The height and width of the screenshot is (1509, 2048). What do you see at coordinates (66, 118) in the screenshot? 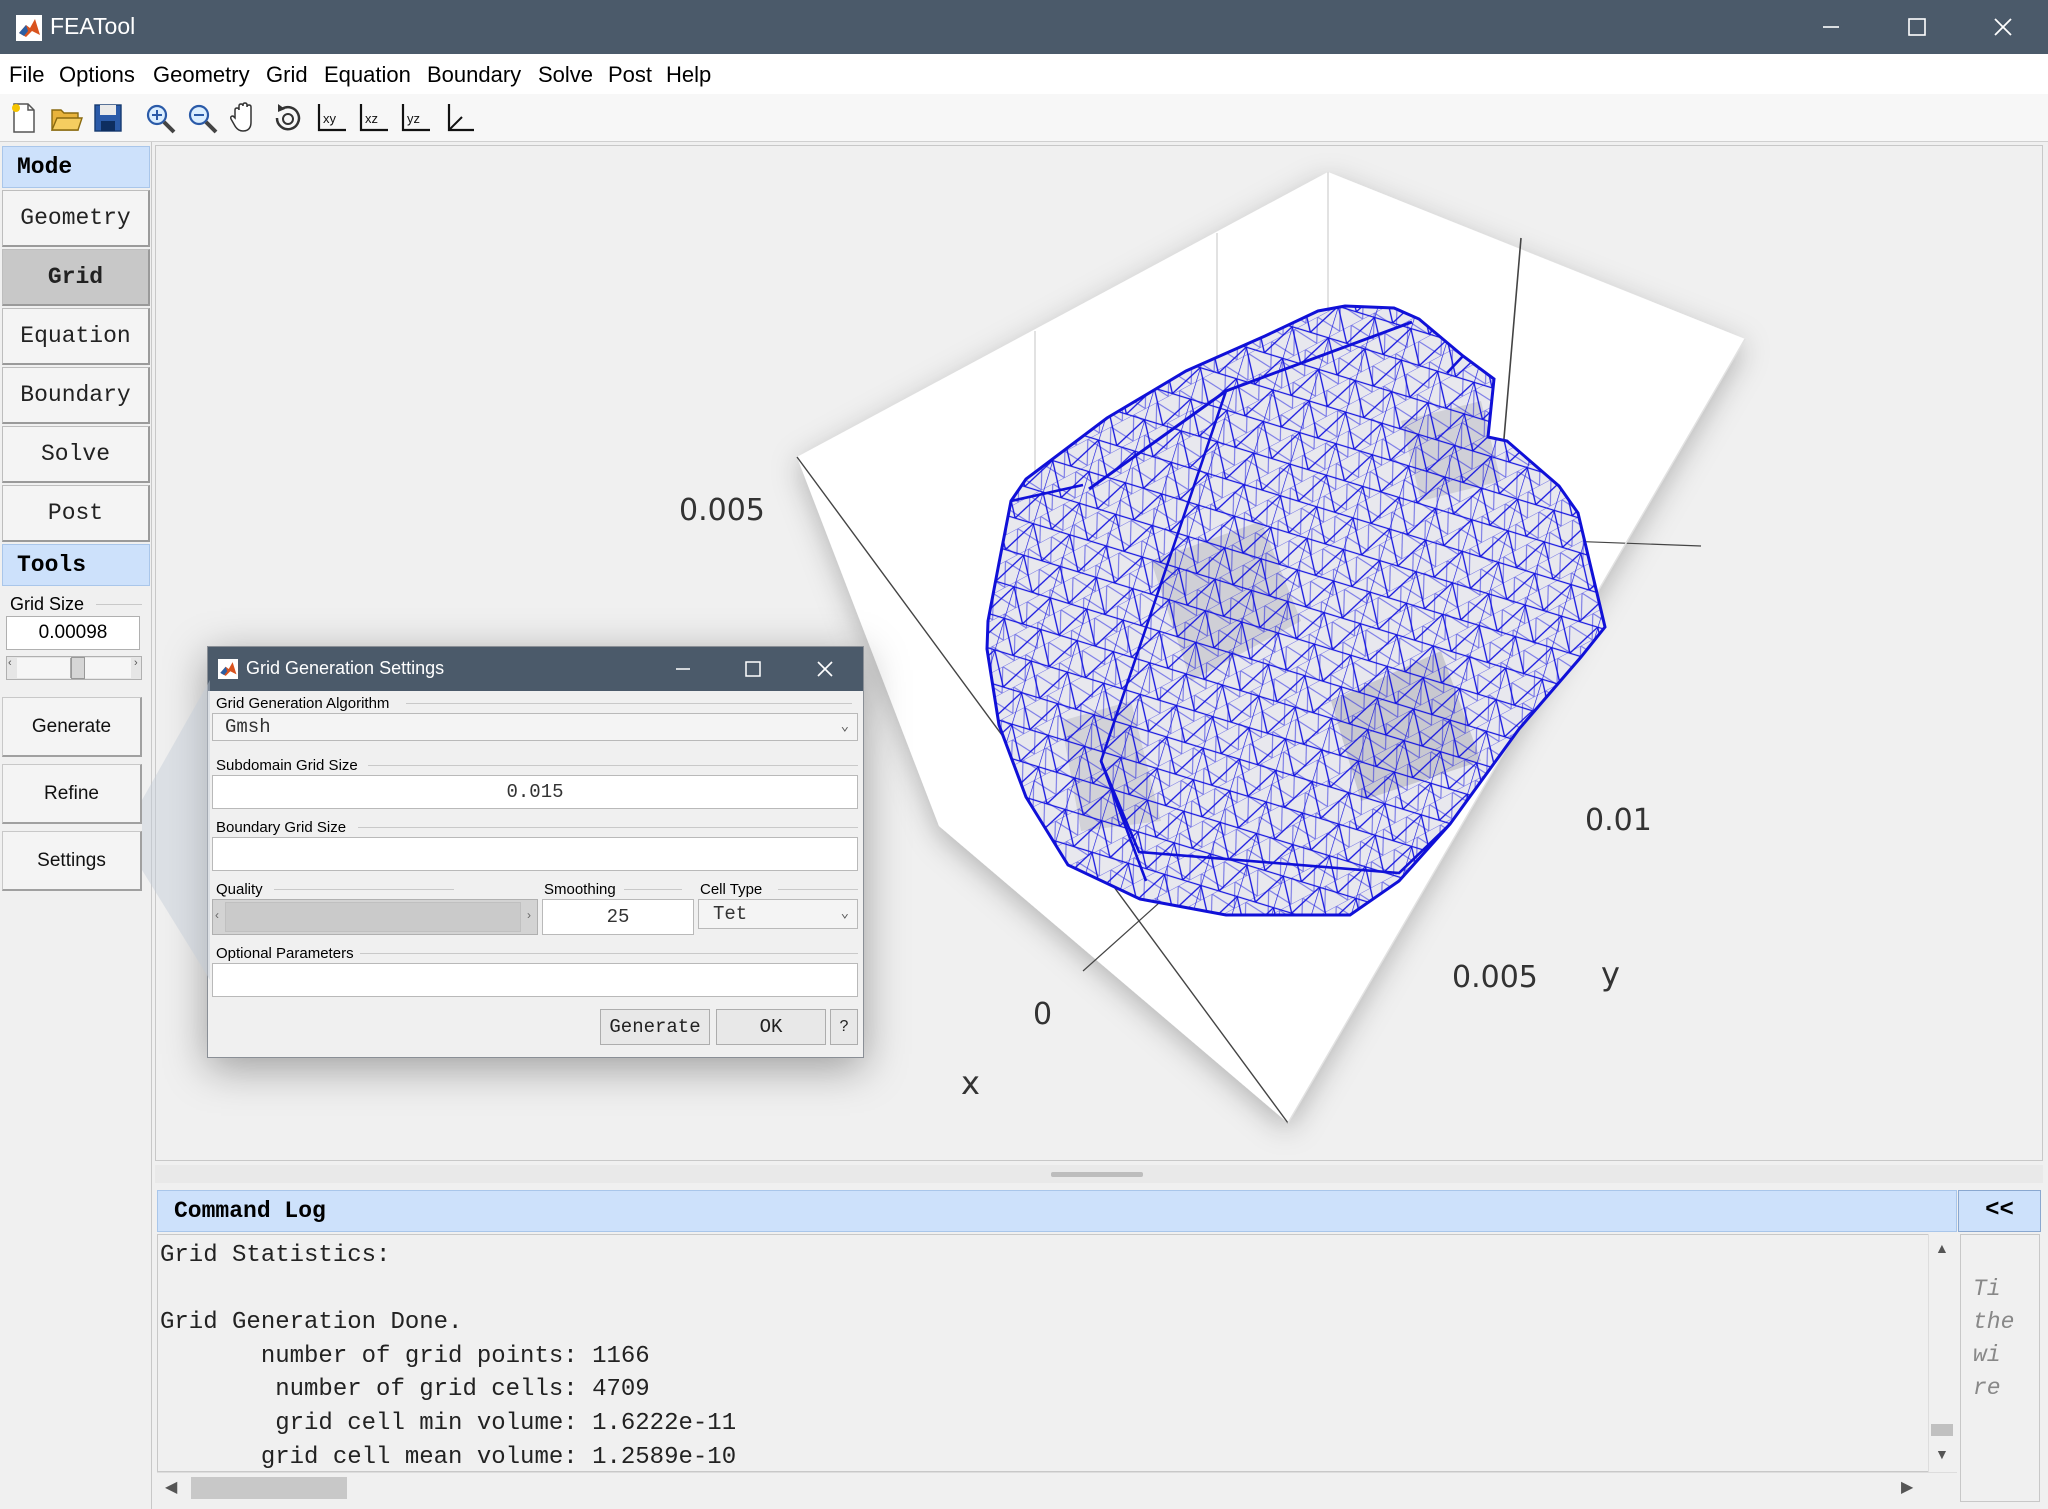
I see `open-icon` at bounding box center [66, 118].